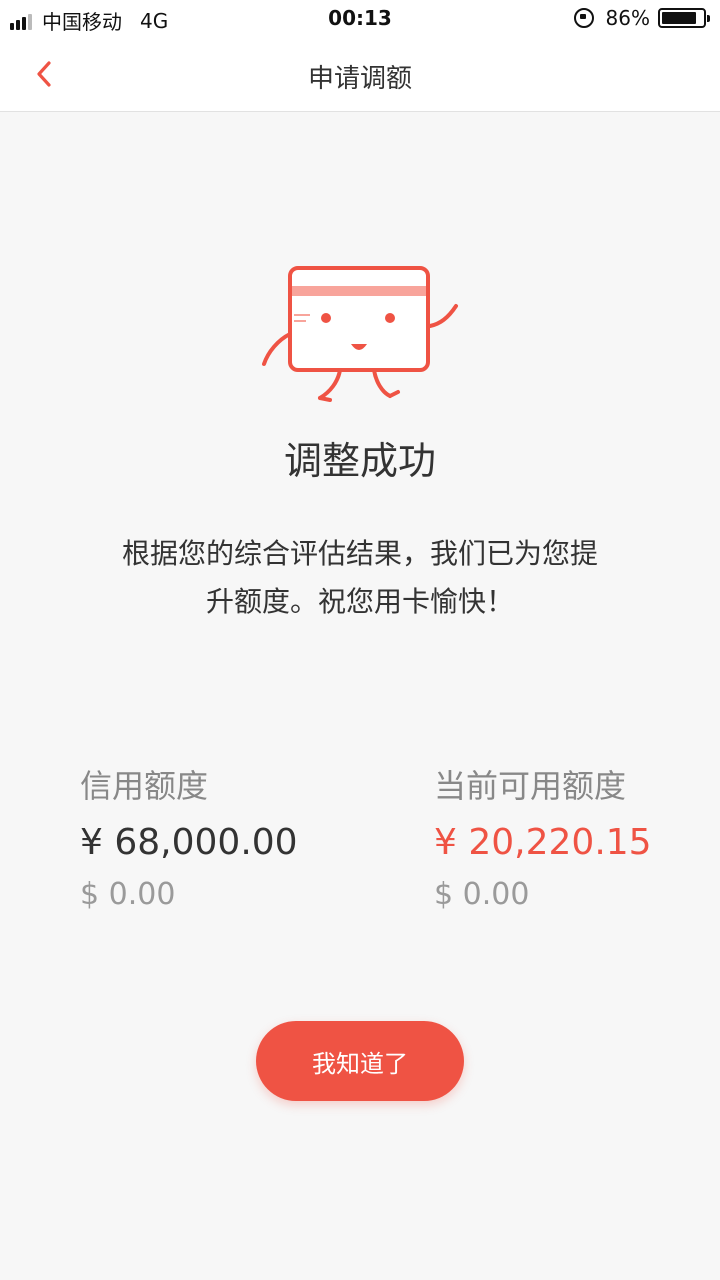 This screenshot has width=720, height=1280. I want to click on credit-limit-block: 信用额度 ¥ 68,000.00 $ 0.00, so click(189, 840).